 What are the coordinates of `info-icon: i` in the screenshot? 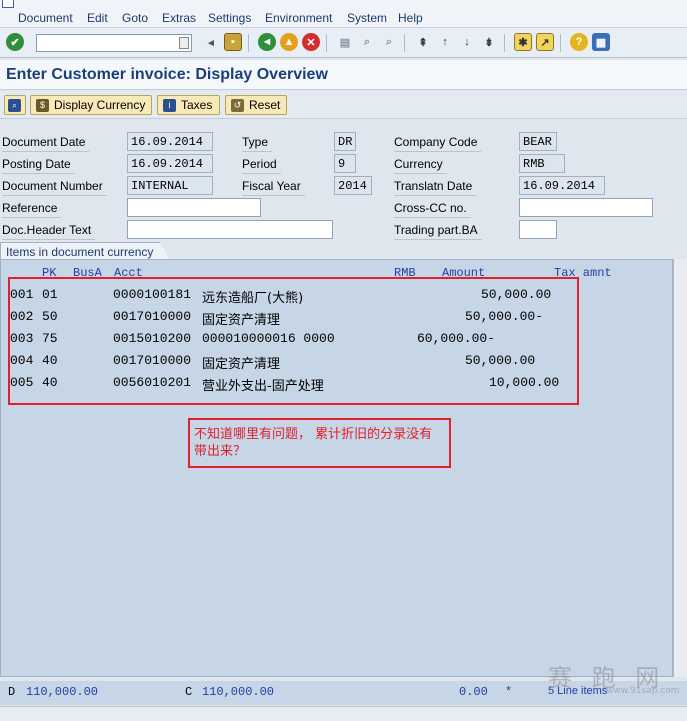 It's located at (169, 105).